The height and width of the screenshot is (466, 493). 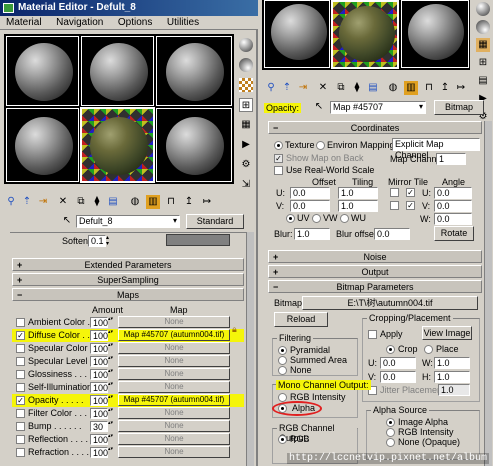 I want to click on crop-u-field: 0.0, so click(x=398, y=363).